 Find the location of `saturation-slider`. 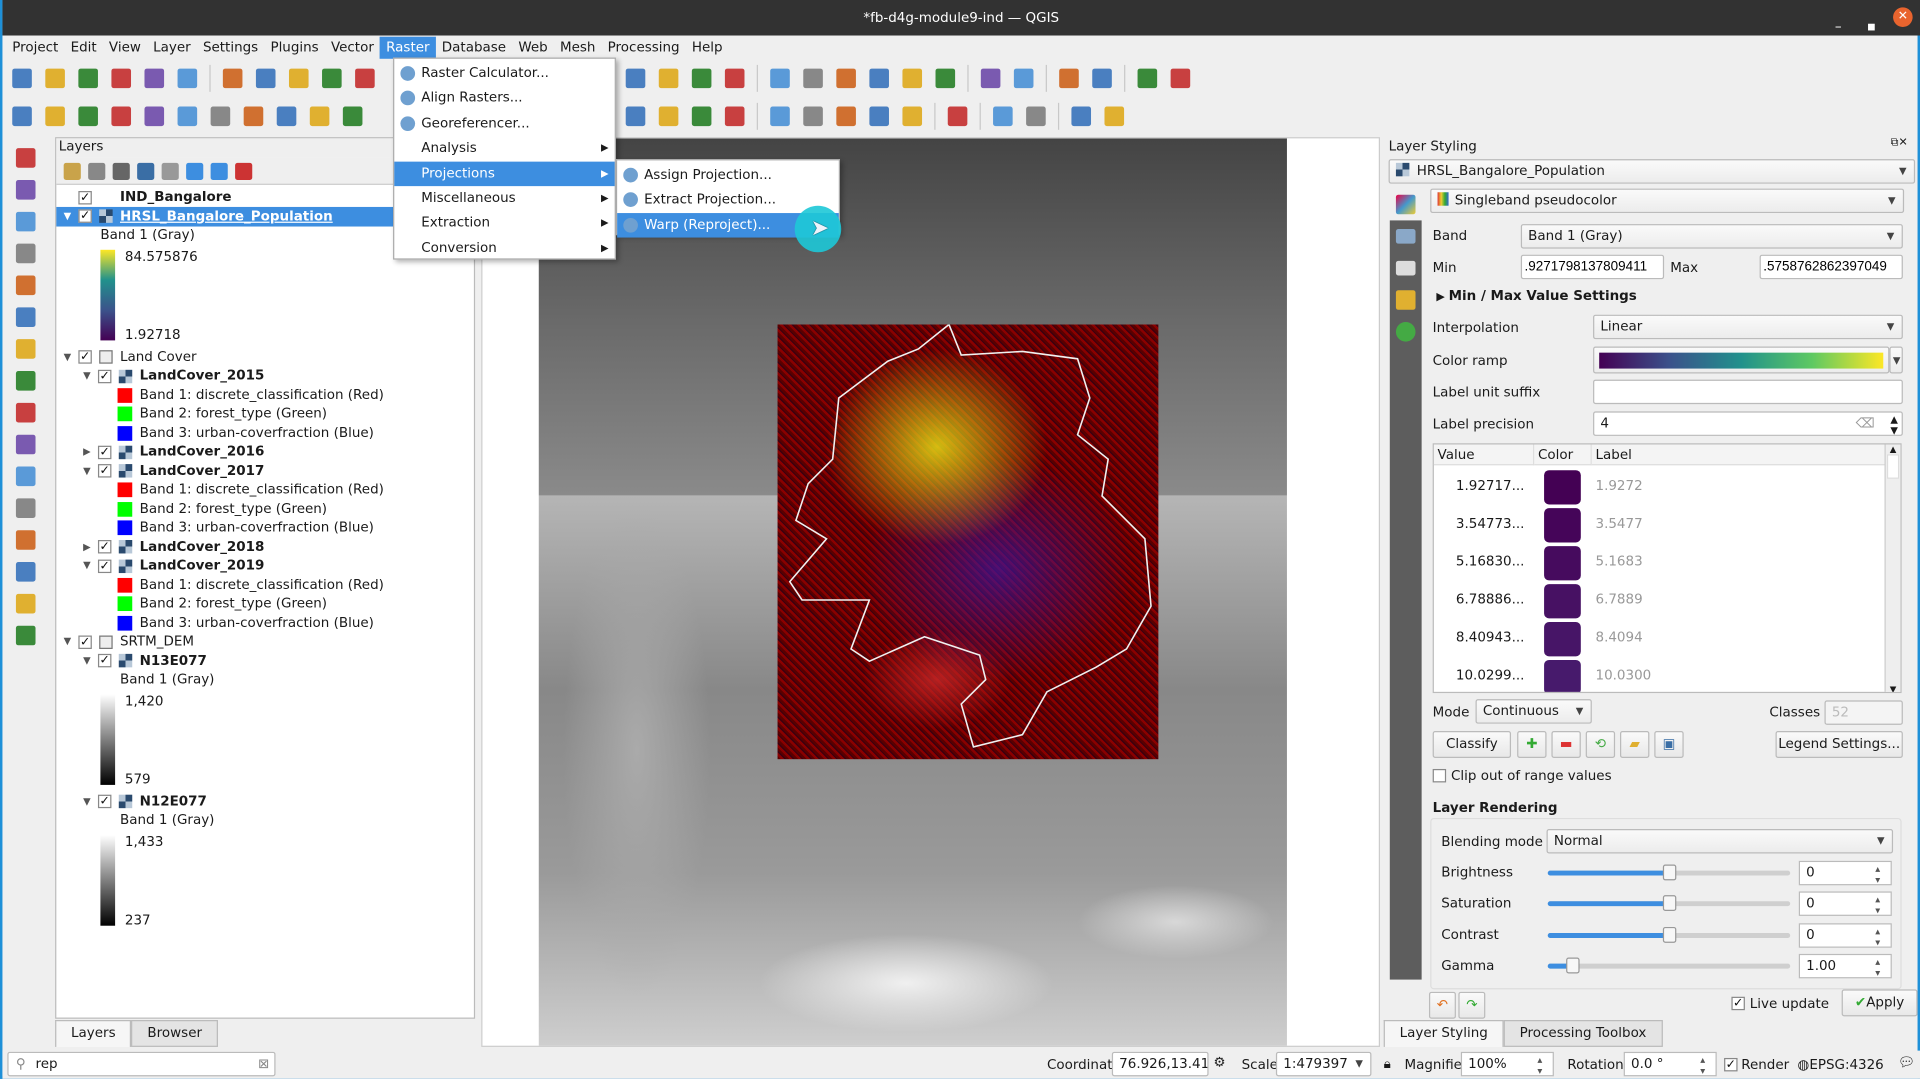

saturation-slider is located at coordinates (1669, 903).